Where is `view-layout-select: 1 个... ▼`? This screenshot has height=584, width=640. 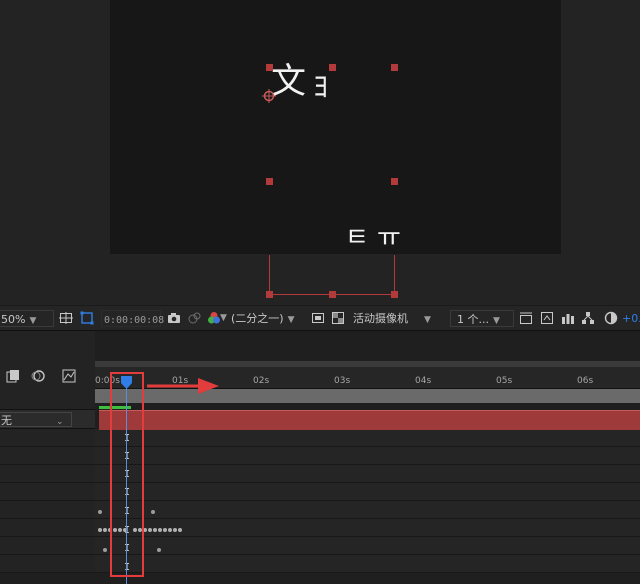
view-layout-select: 1 个... ▼ is located at coordinates (482, 318).